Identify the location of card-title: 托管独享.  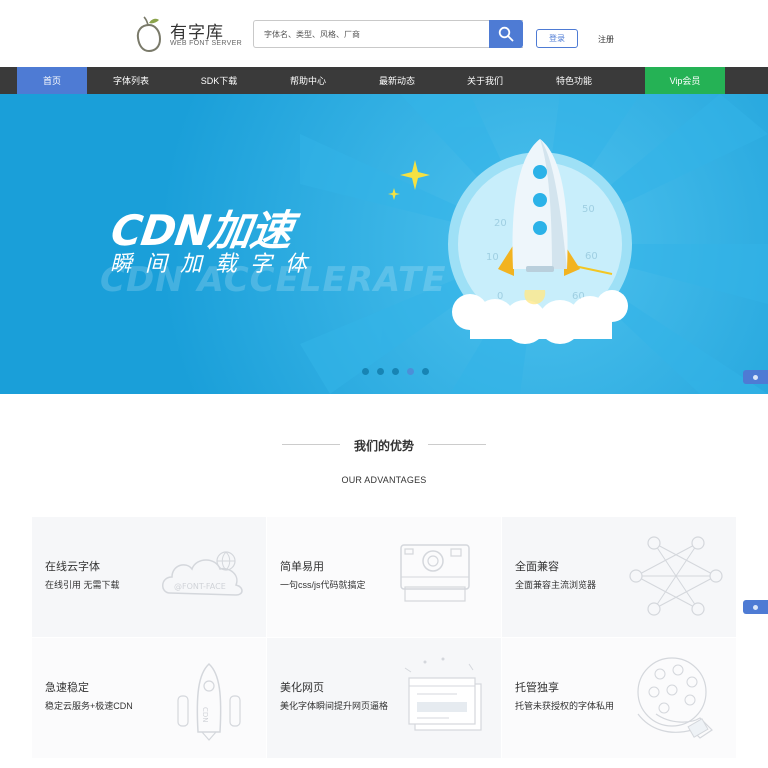
(537, 688).